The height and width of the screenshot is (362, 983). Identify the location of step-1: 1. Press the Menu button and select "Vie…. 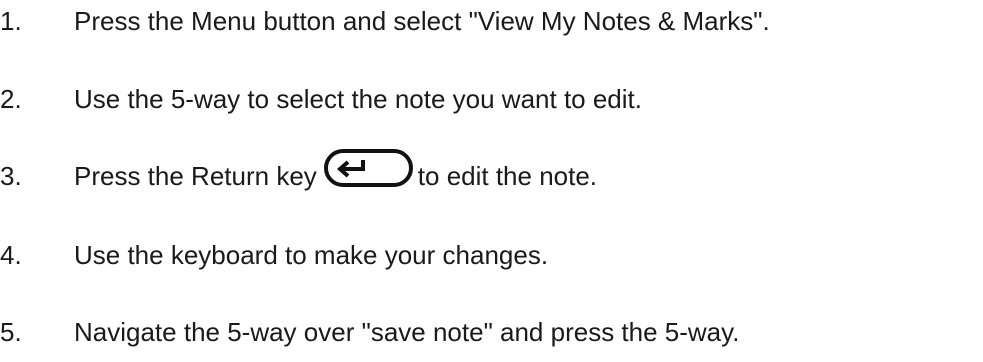
(491, 21).